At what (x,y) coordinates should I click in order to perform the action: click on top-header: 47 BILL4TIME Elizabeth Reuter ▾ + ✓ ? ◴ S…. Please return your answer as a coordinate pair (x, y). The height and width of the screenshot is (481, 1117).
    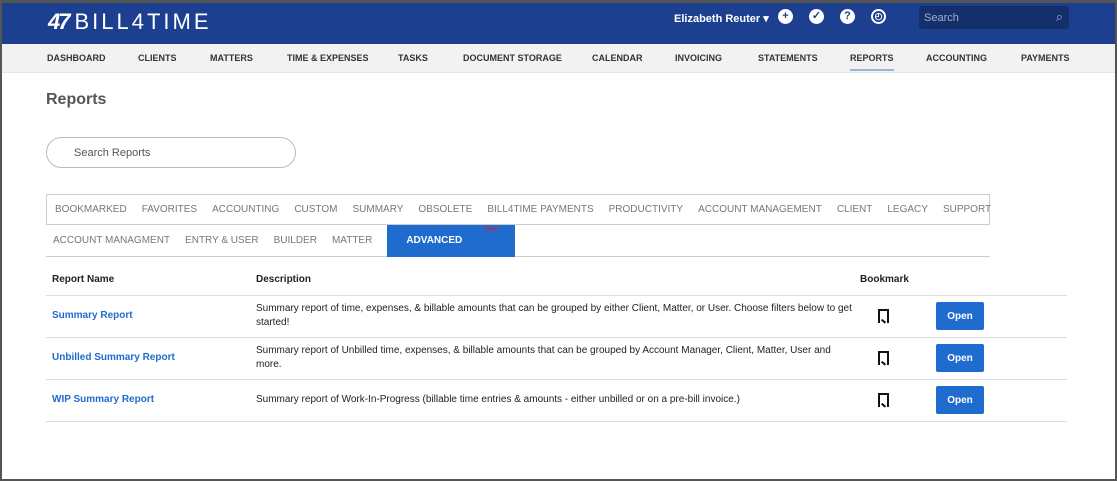
    Looking at the image, I should click on (558, 23).